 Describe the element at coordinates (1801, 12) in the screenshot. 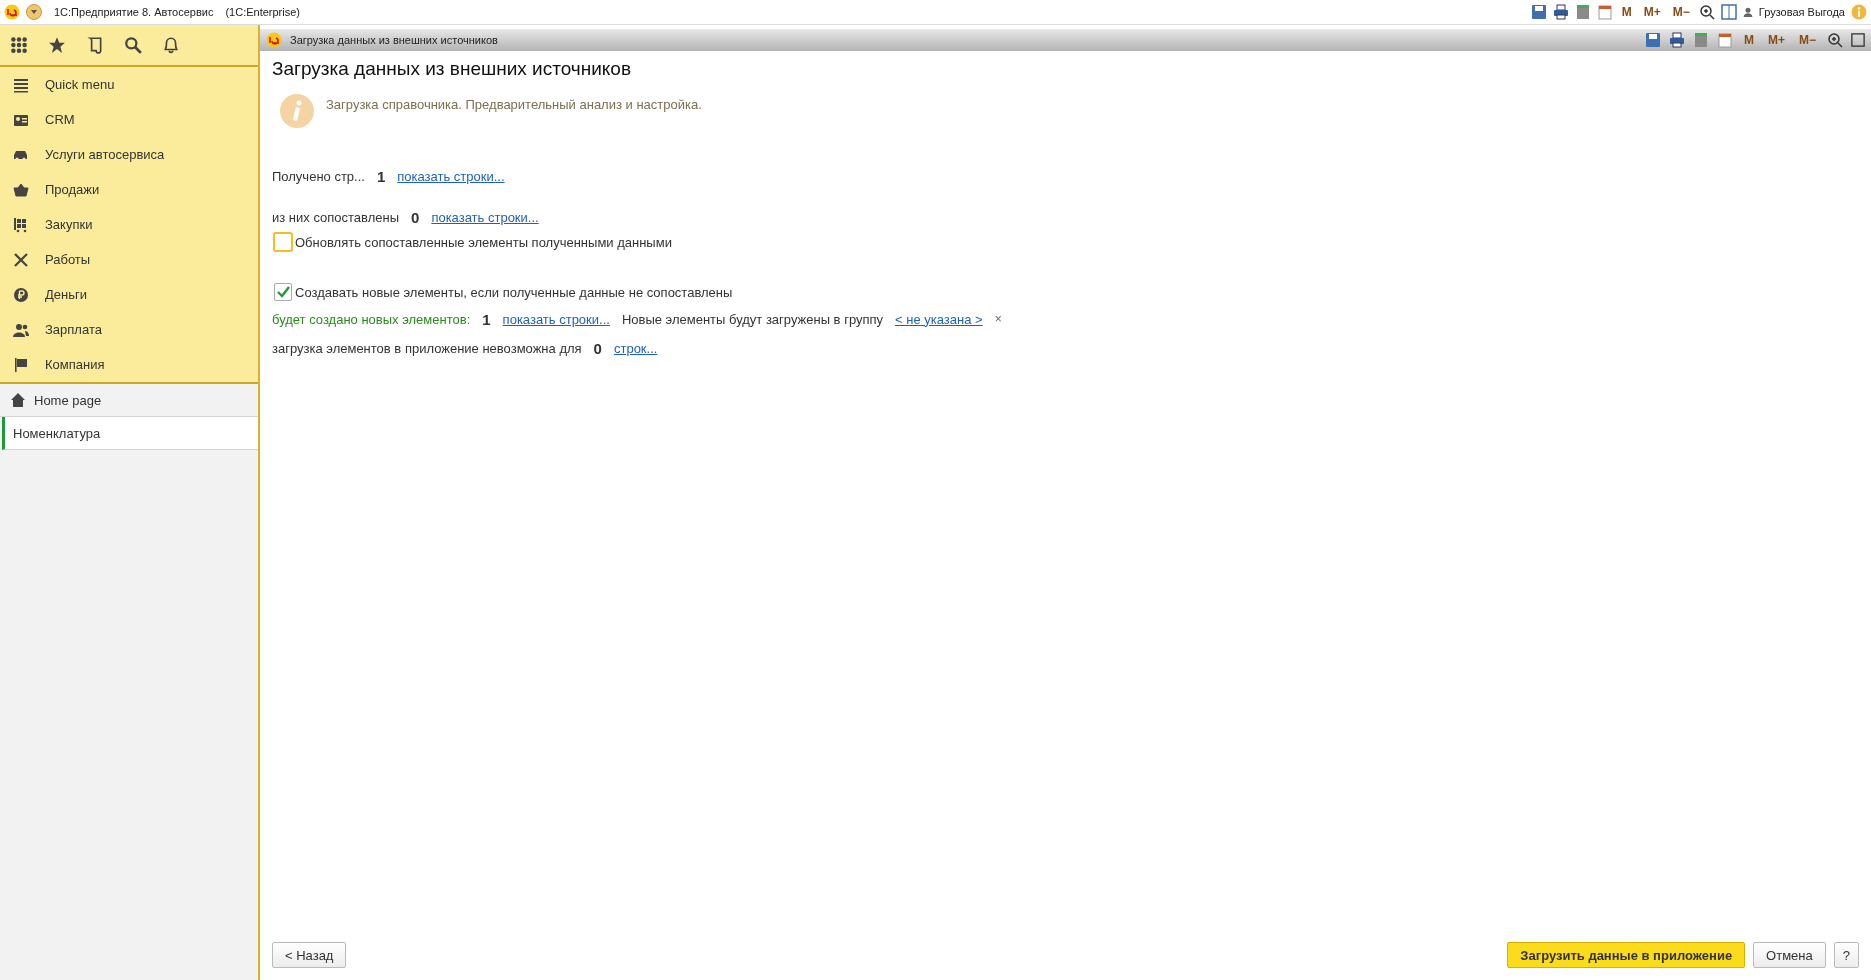

I see `user-name: Грузовая Выгода` at that location.